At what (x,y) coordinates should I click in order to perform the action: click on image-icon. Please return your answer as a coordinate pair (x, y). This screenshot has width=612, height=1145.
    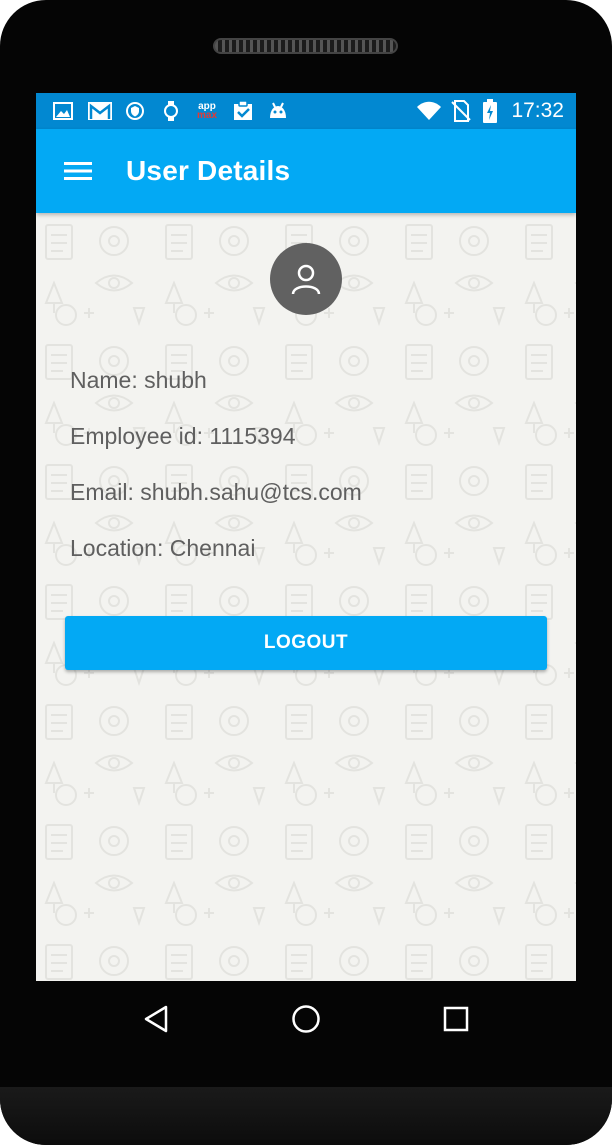
    Looking at the image, I should click on (63, 111).